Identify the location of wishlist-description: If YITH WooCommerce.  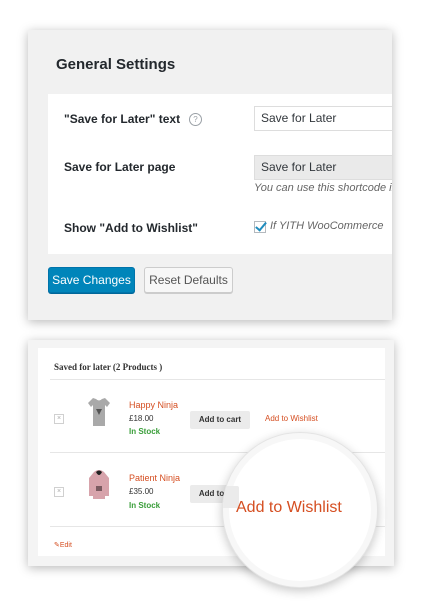
(327, 226).